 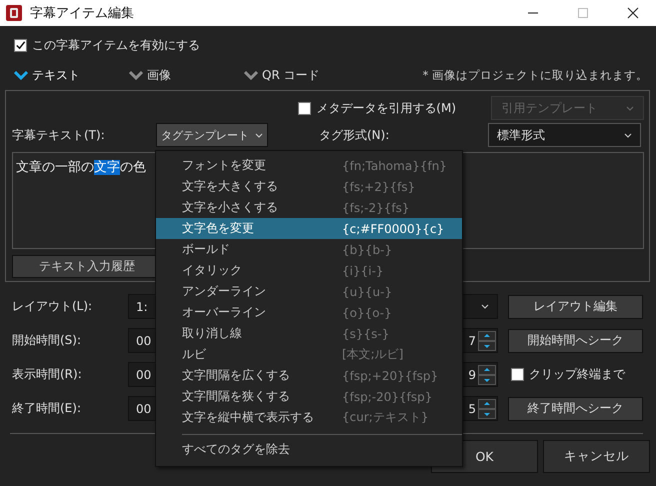 I want to click on checkbox-label: この字幕アイテムを有効にする, so click(x=116, y=45).